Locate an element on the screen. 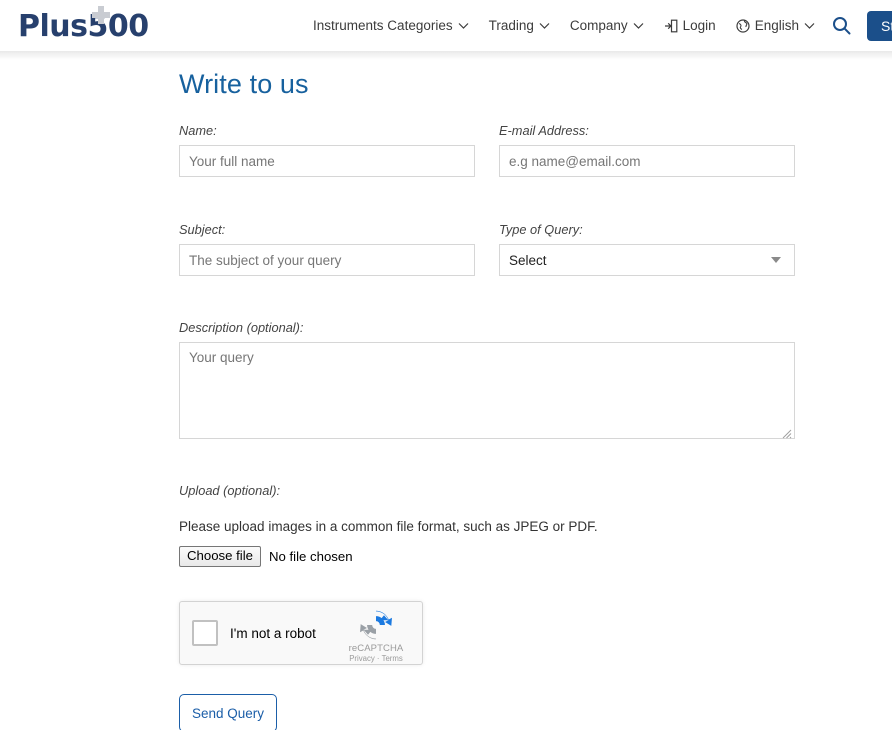  recaptcha-legal-links: Privacy · Terms is located at coordinates (376, 659).